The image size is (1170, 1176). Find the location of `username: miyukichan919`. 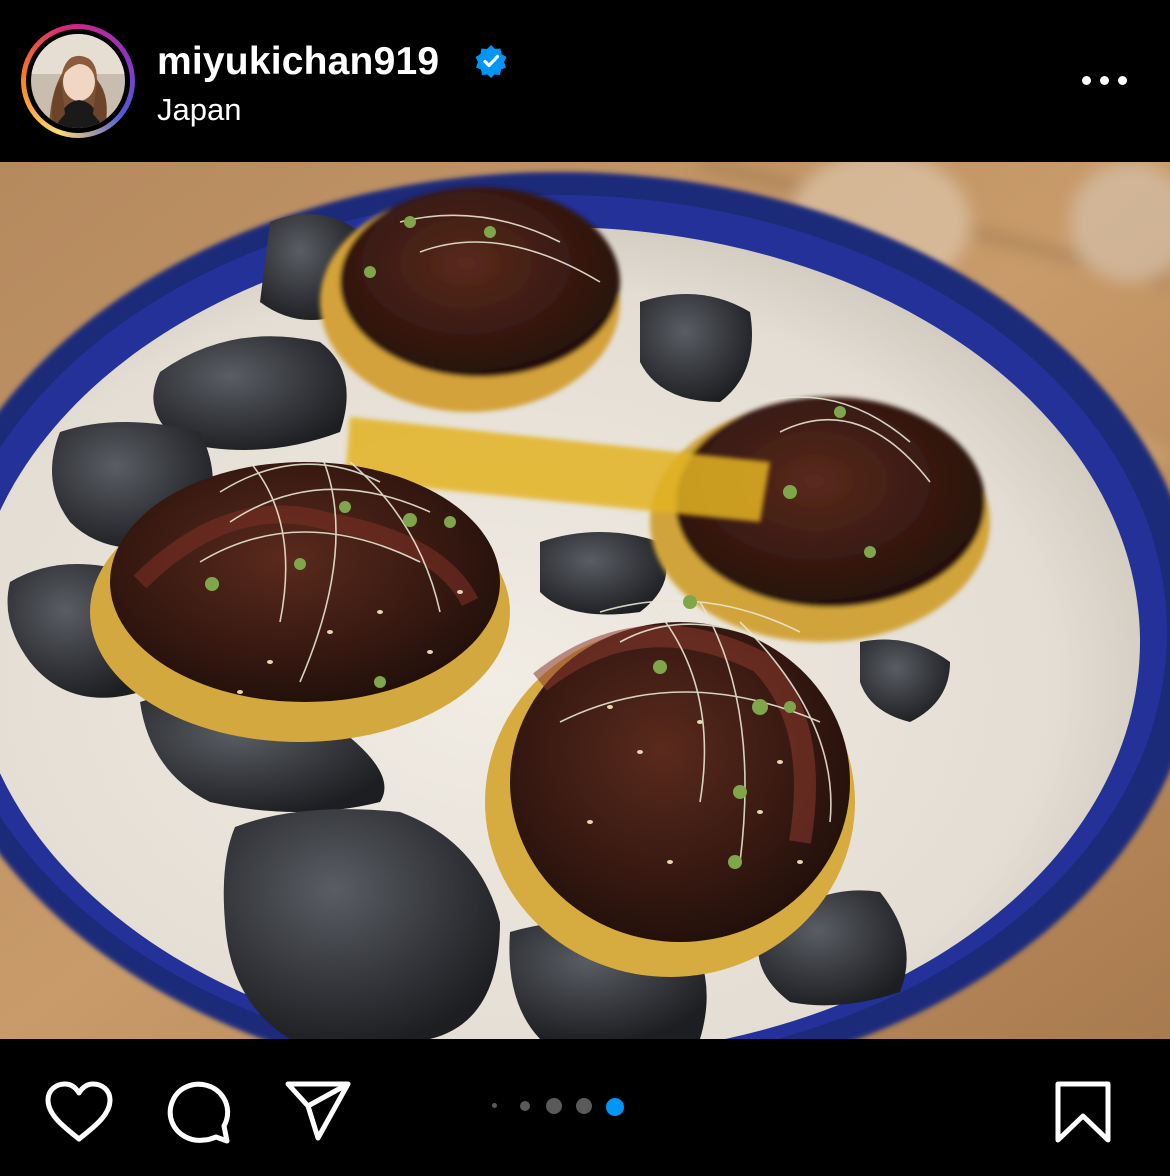

username: miyukichan919 is located at coordinates (298, 62).